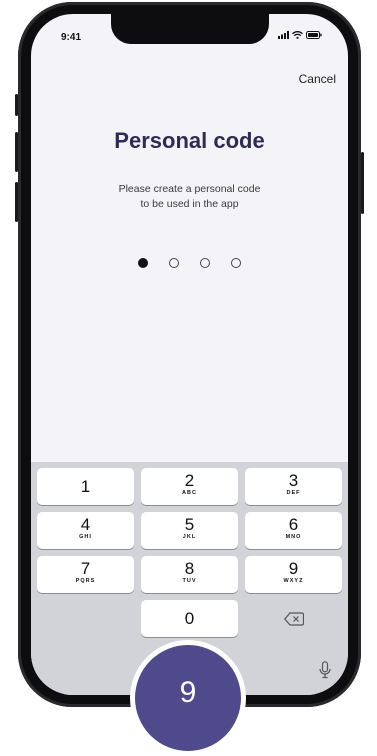  What do you see at coordinates (189, 204) in the screenshot?
I see `subtitle-line-2: to be used in the app` at bounding box center [189, 204].